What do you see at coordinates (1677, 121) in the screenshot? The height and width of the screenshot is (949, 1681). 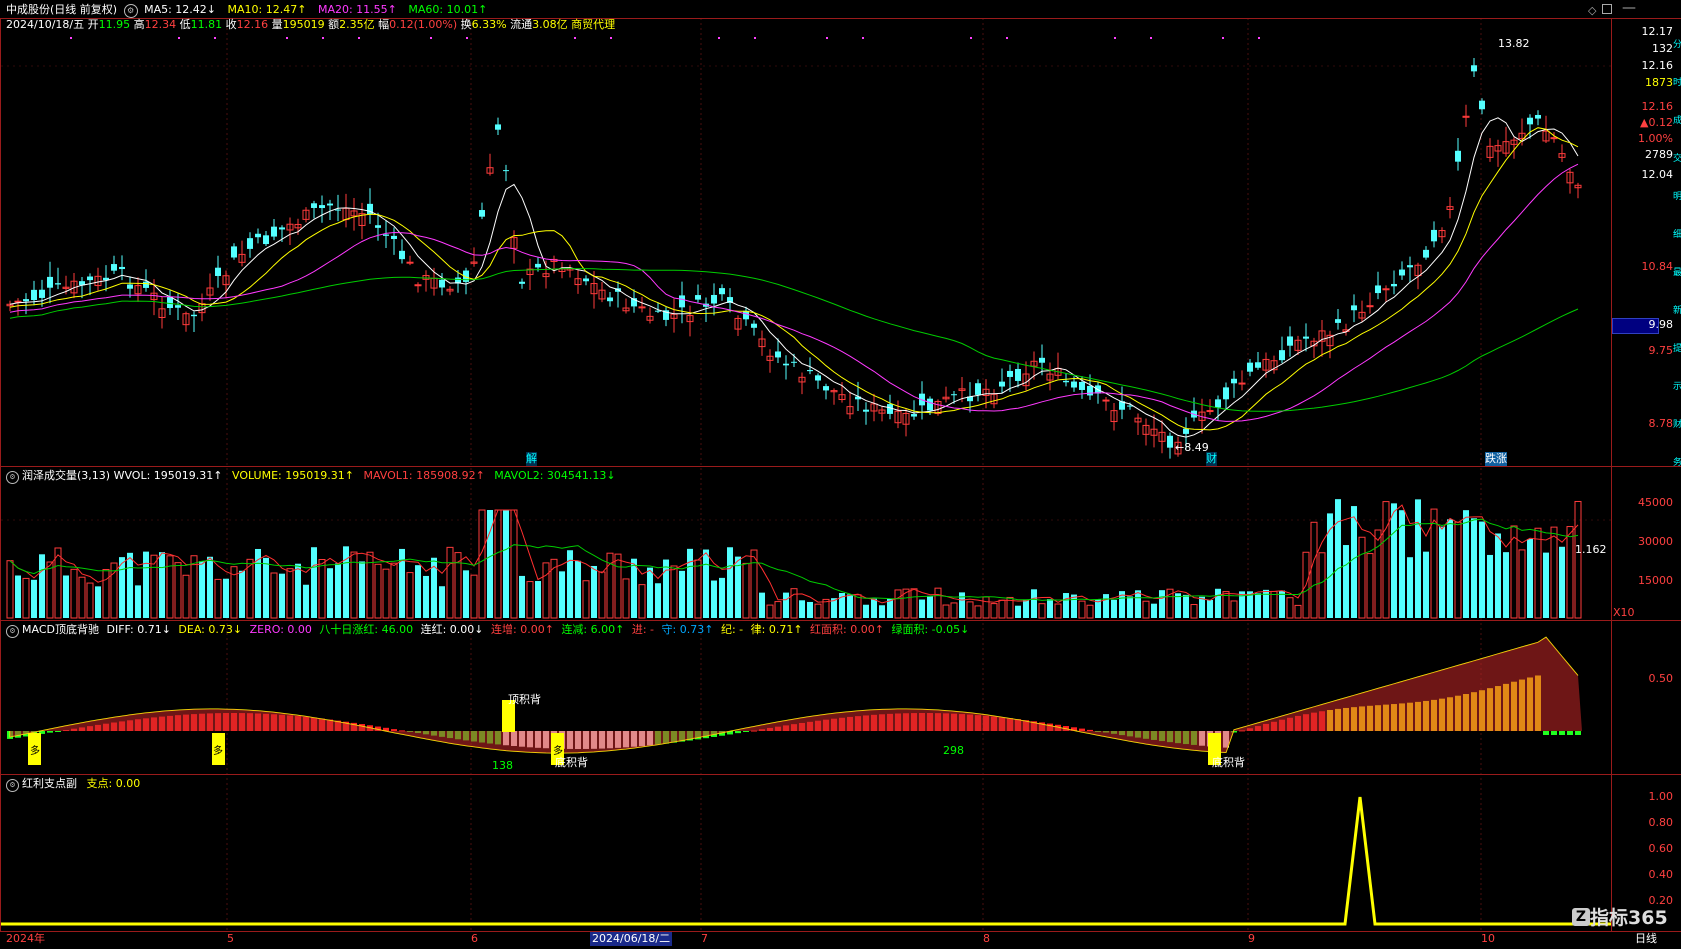 I see `right-tab: 成` at bounding box center [1677, 121].